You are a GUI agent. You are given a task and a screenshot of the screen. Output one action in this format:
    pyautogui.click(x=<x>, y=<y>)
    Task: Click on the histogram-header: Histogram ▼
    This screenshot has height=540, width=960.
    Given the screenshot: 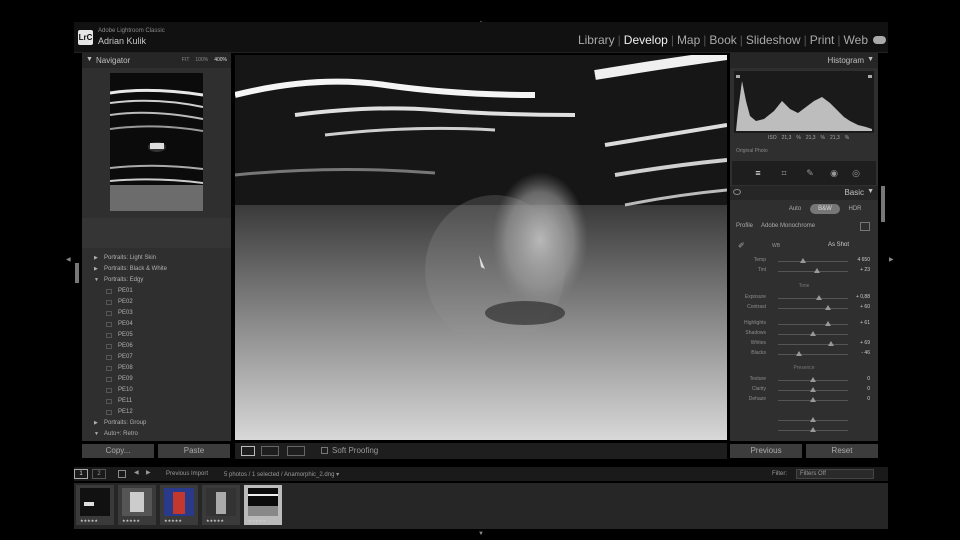 What is the action you would take?
    pyautogui.click(x=804, y=60)
    